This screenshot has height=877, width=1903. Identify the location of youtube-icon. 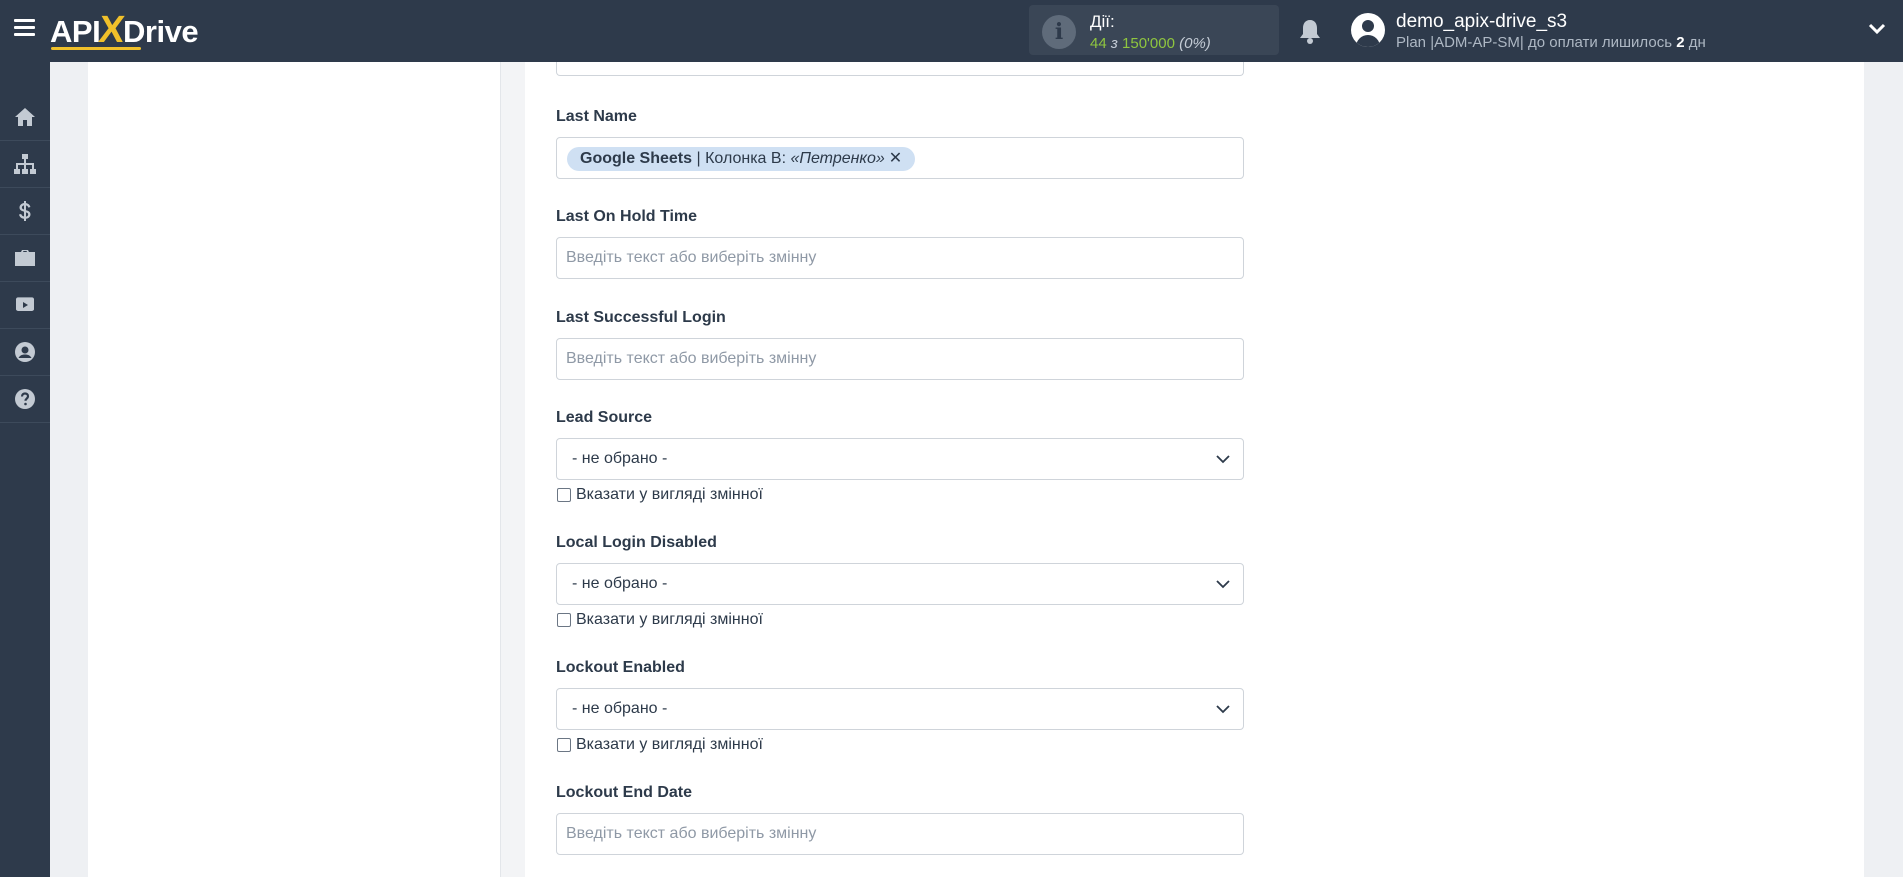
(25, 304).